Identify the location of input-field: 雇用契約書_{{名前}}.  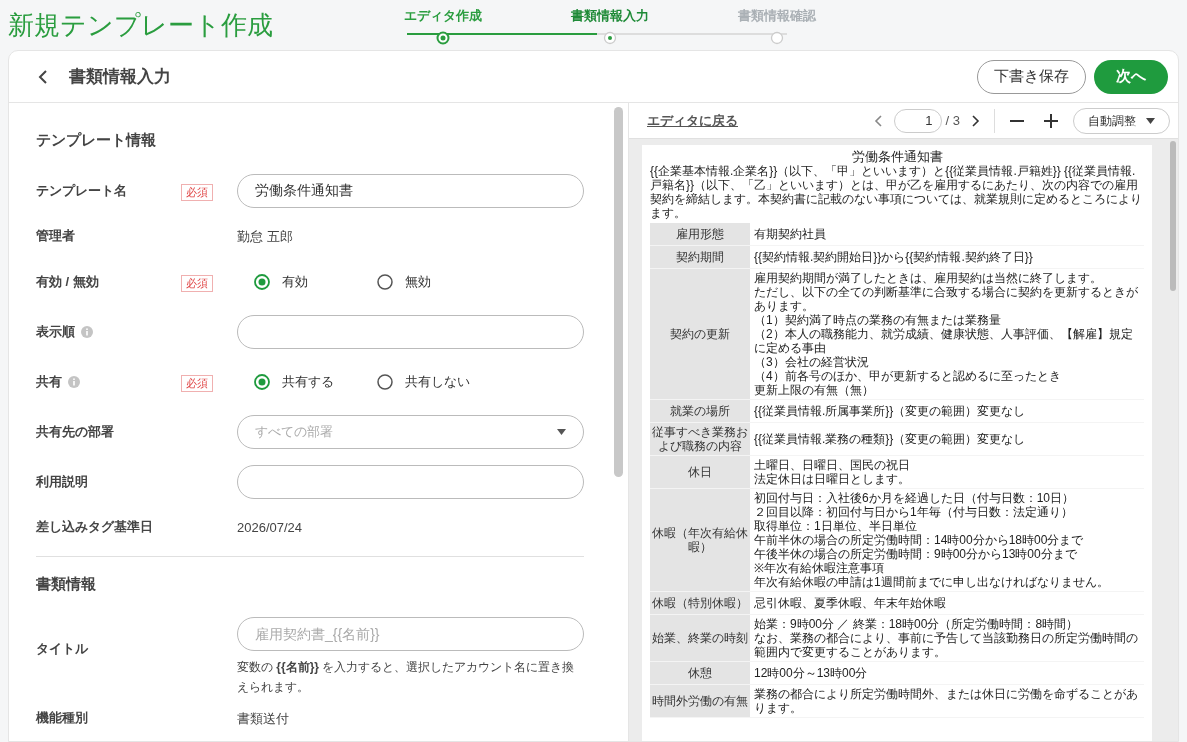
(410, 634).